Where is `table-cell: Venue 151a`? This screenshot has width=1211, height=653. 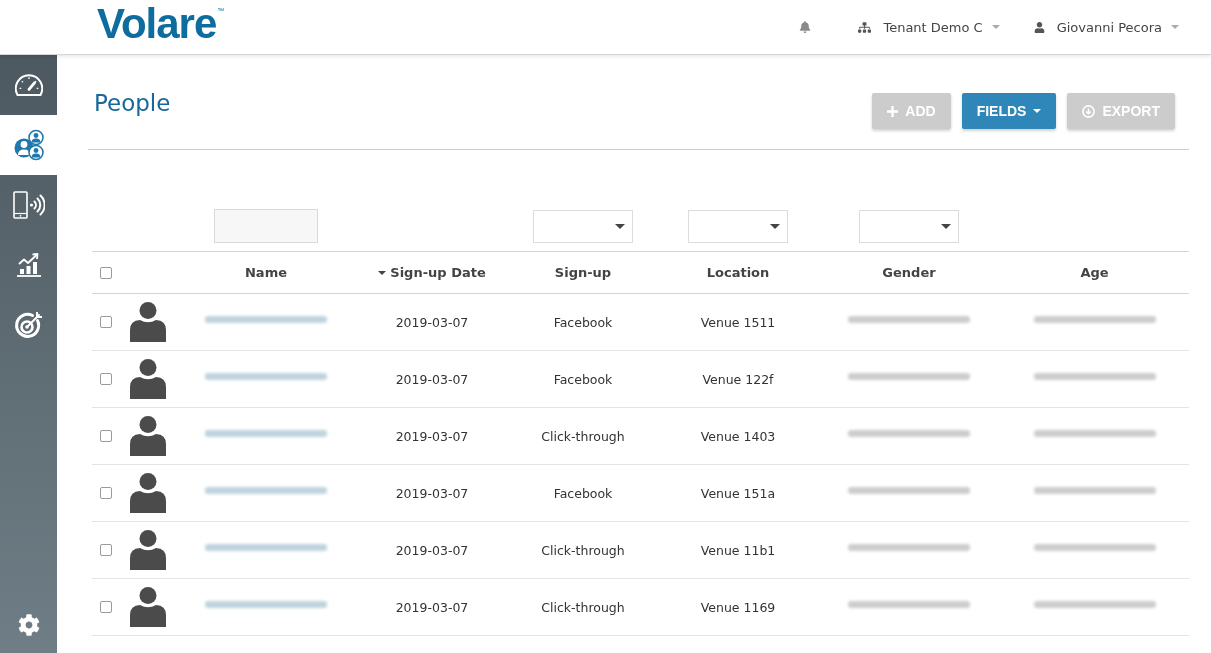
table-cell: Venue 151a is located at coordinates (738, 493).